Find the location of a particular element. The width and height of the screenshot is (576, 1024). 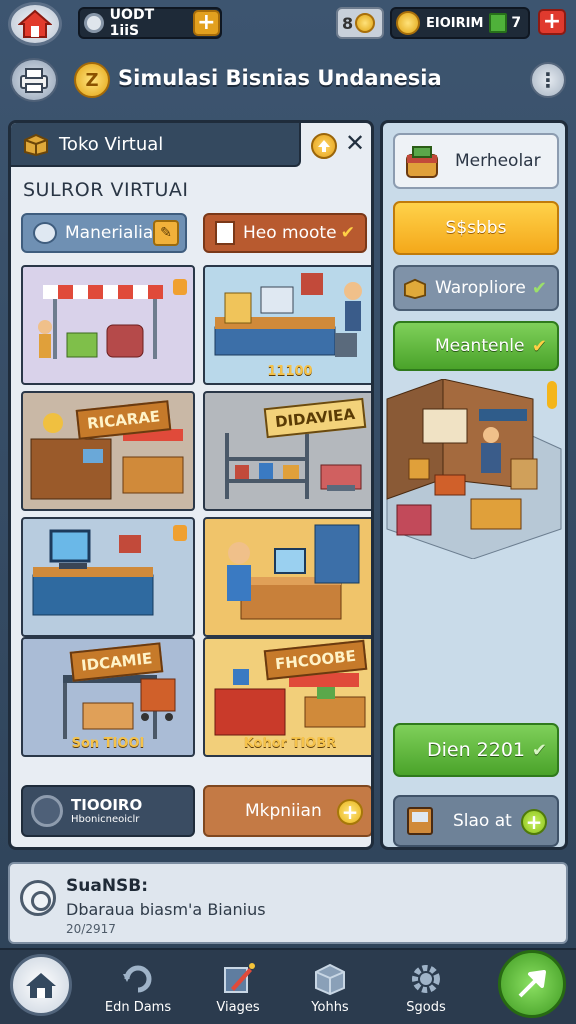

money-label: EIOIRIM is located at coordinates (455, 23).